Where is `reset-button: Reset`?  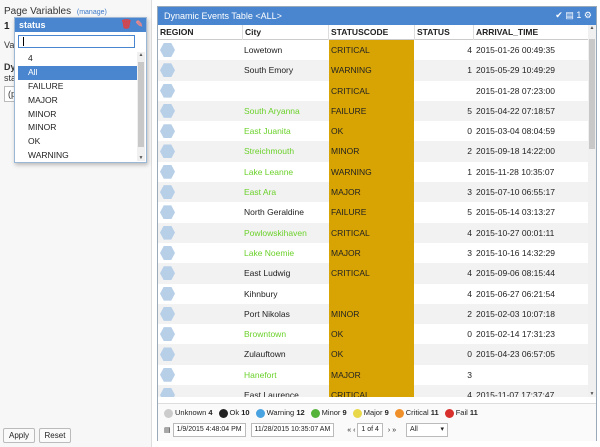
reset-button: Reset is located at coordinates (55, 435).